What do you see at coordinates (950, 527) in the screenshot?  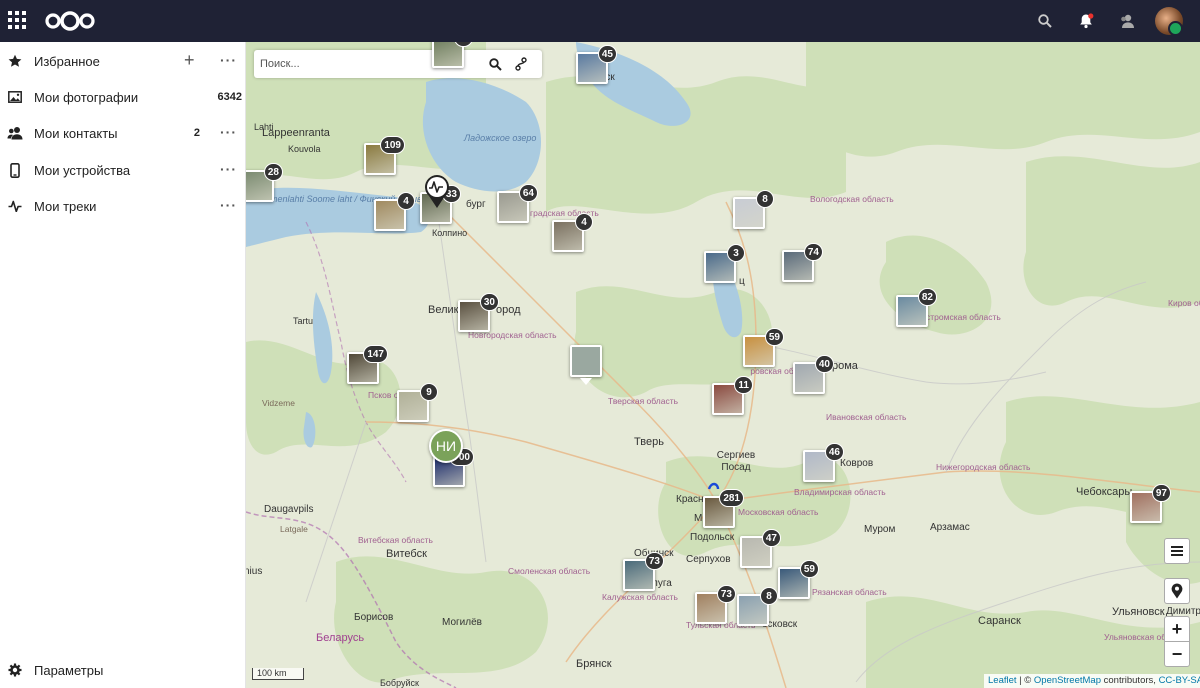 I see `map-label: Арзамас` at bounding box center [950, 527].